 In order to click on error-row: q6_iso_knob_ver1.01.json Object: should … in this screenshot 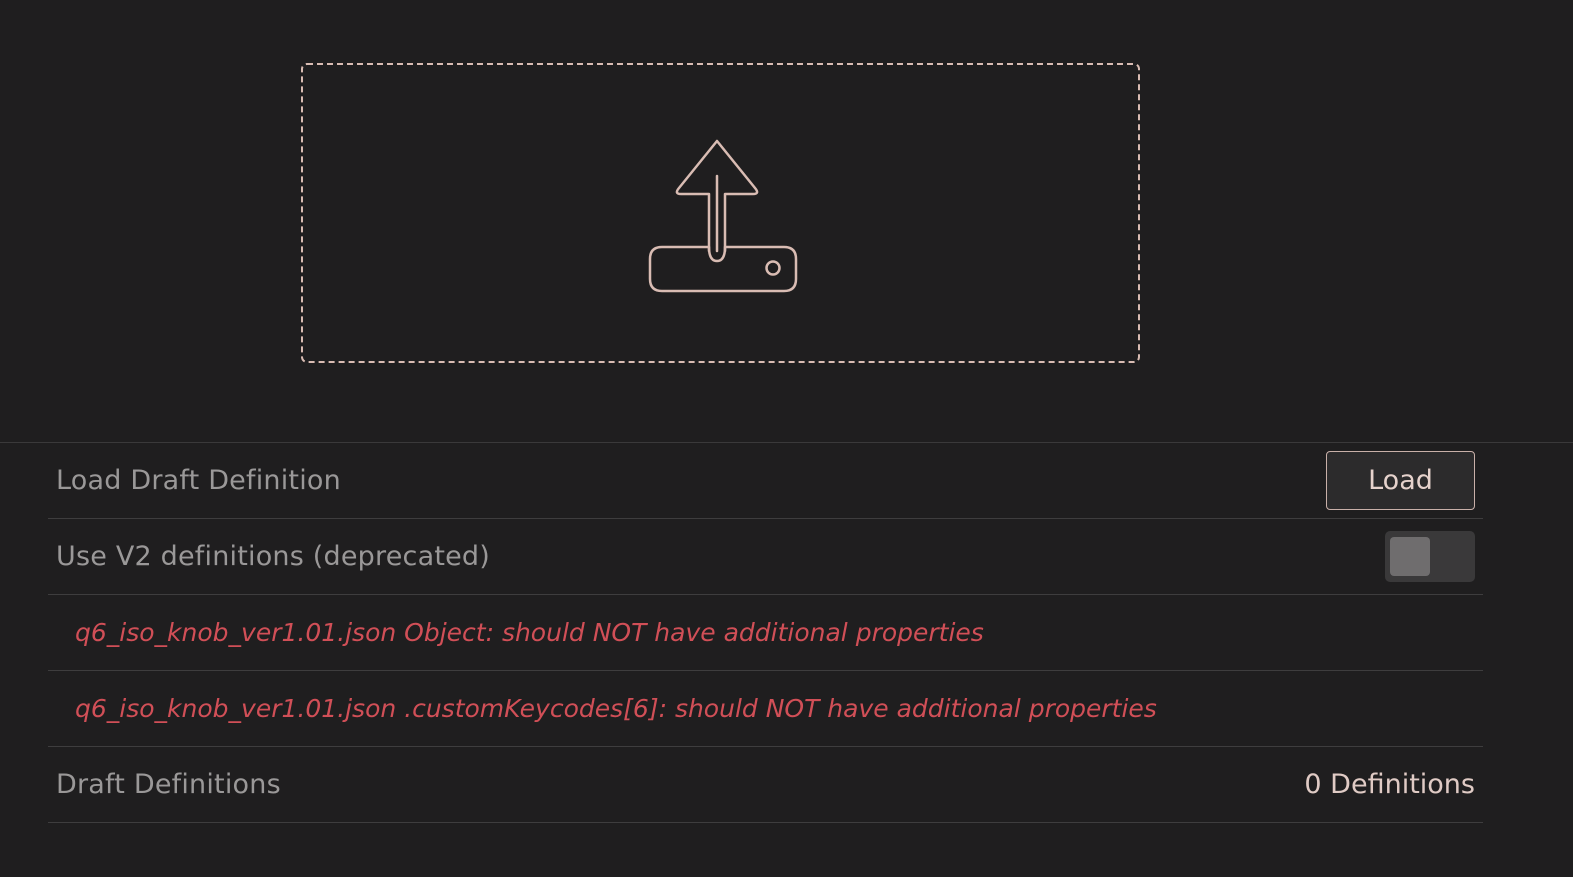, I will do `click(765, 633)`.